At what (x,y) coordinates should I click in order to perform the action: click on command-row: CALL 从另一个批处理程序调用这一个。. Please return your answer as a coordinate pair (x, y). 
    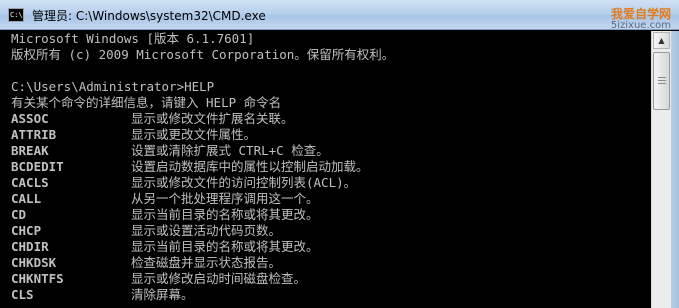
    Looking at the image, I should click on (329, 199).